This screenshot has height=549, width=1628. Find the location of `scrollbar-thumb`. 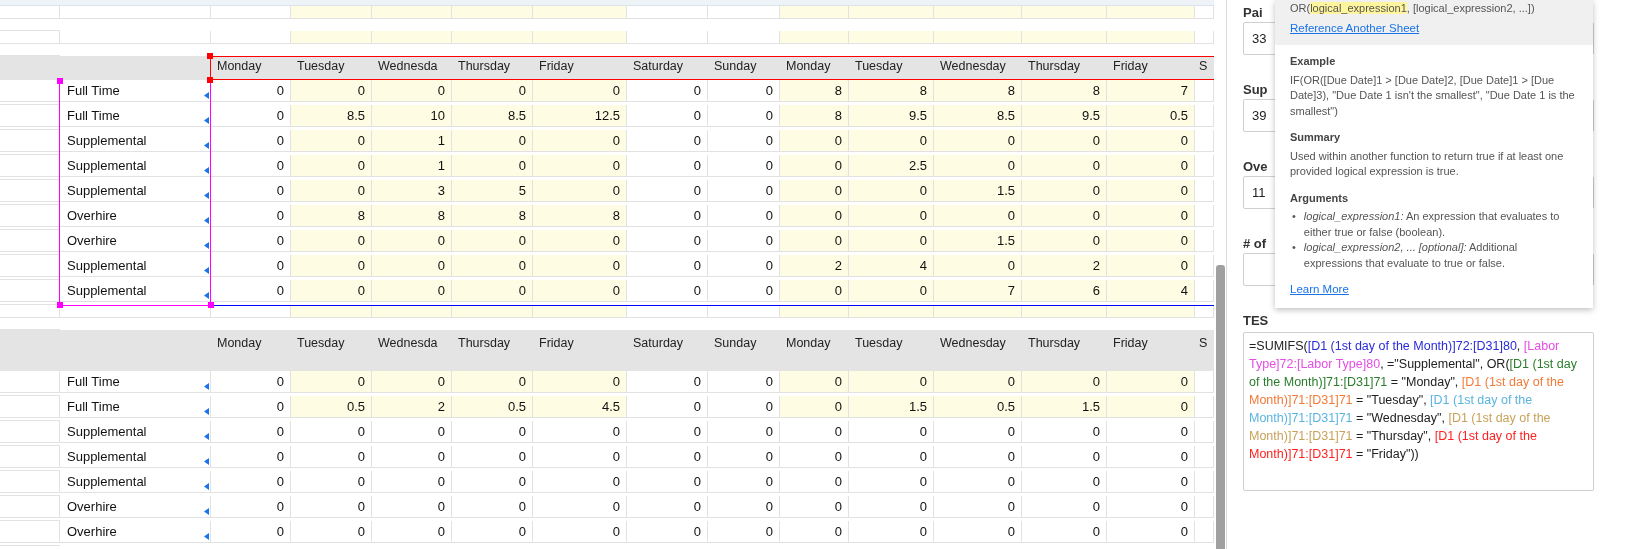

scrollbar-thumb is located at coordinates (1220, 407).